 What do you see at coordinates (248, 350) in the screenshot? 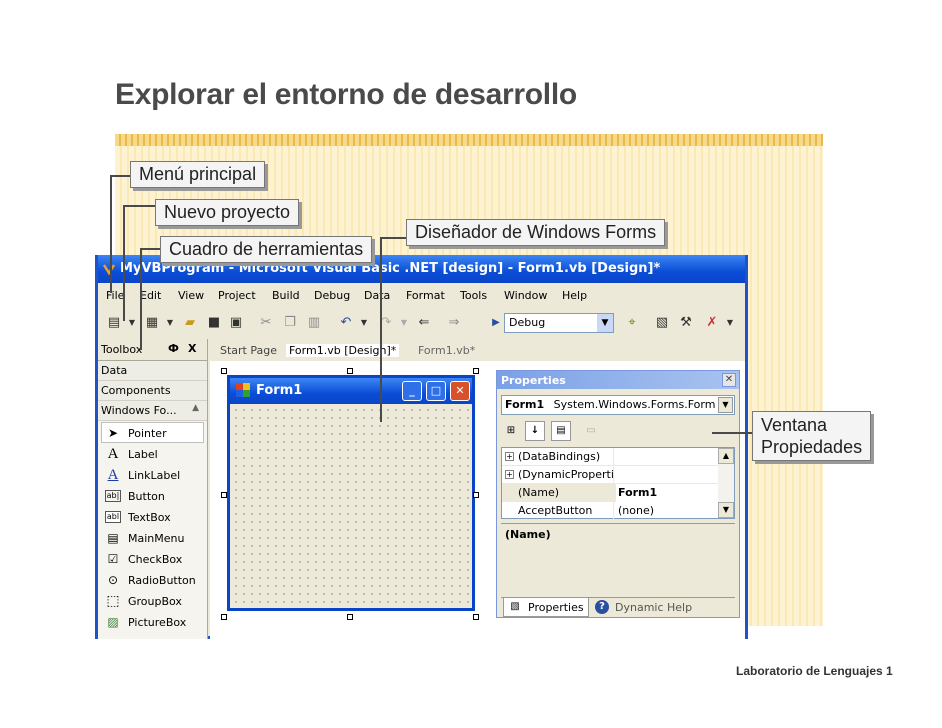
I see `tab-start-page: Start Page` at bounding box center [248, 350].